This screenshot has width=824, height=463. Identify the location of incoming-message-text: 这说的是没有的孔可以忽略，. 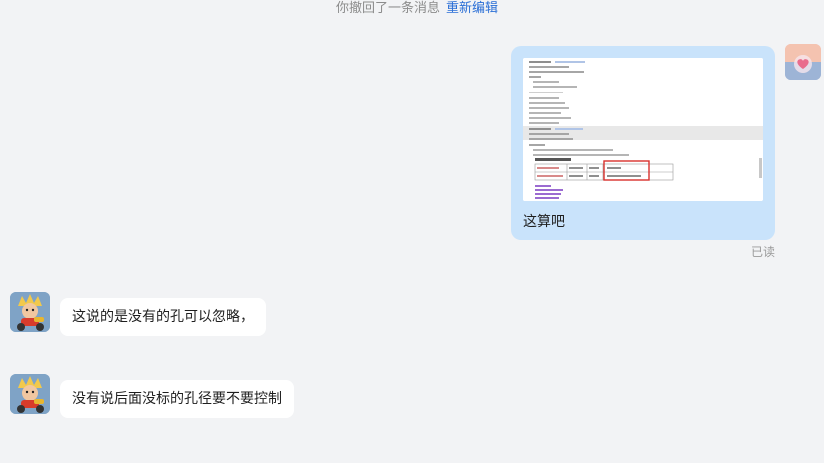
(163, 317).